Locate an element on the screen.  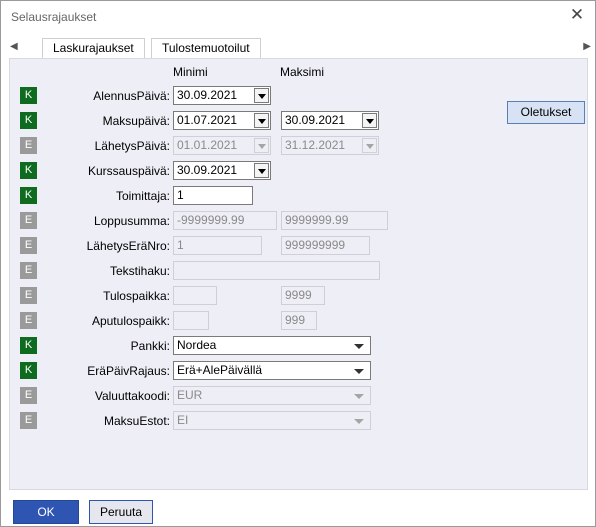
field-value: 31.12.2021 is located at coordinates (315, 145).